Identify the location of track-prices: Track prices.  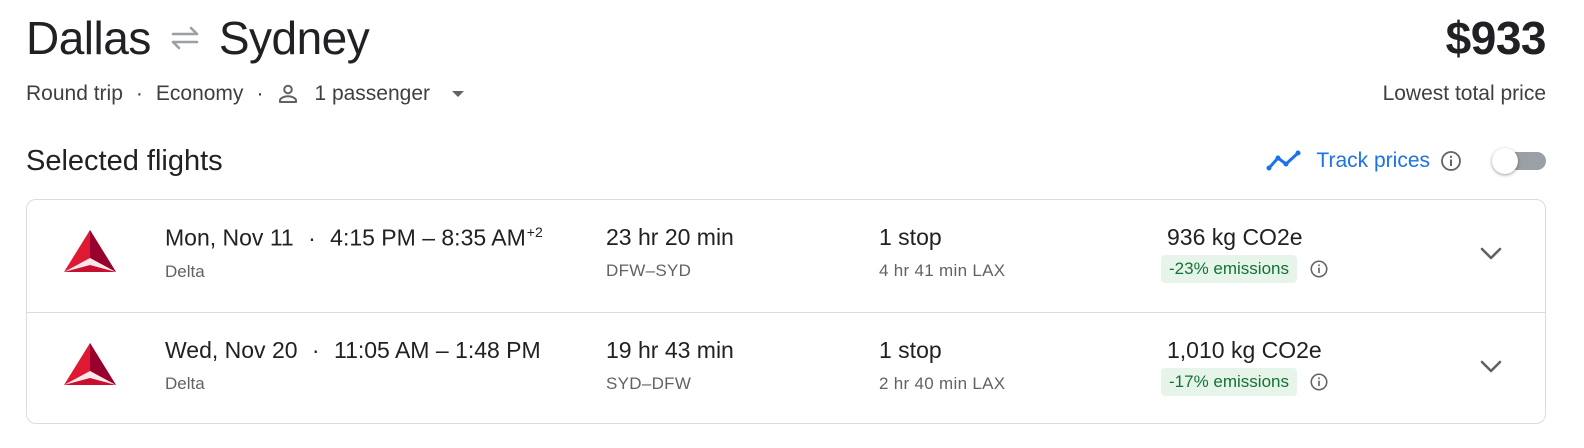
(1406, 161).